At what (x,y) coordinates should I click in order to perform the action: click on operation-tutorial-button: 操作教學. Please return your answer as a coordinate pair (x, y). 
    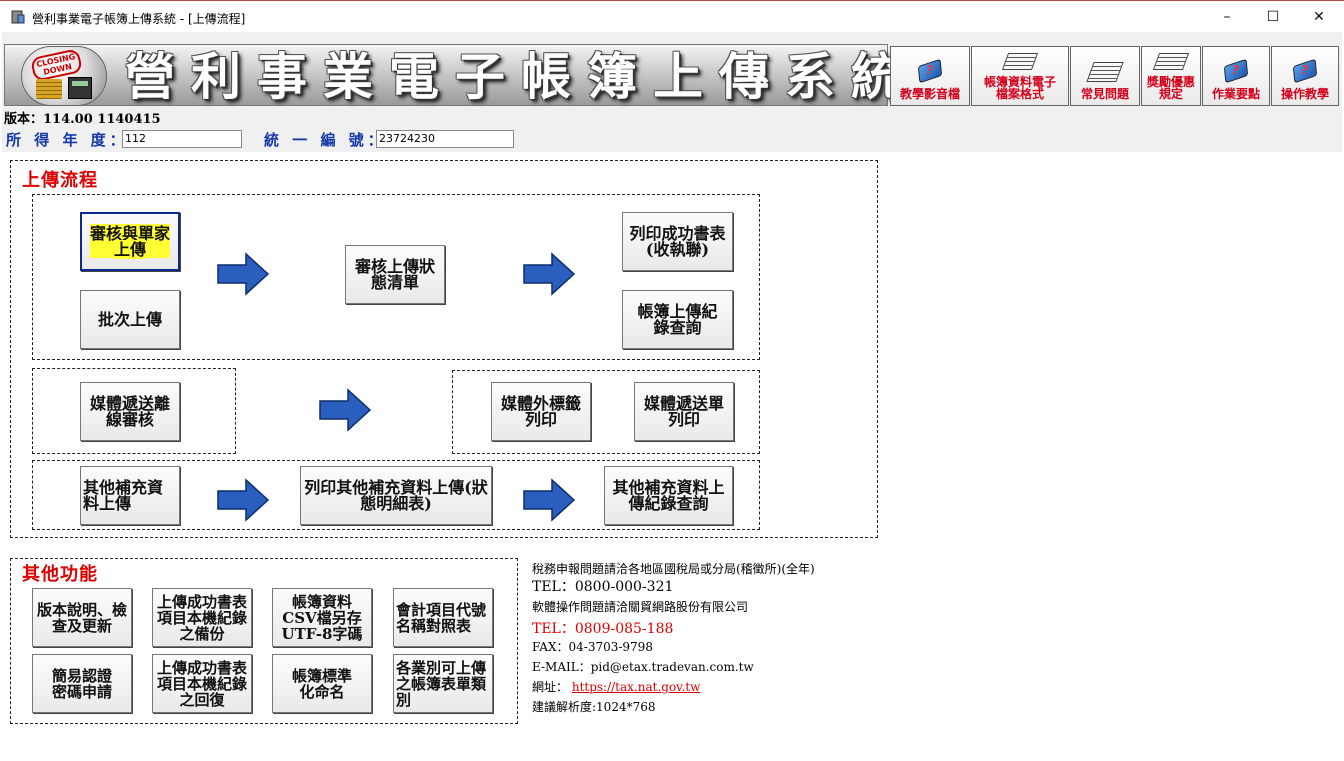
    Looking at the image, I should click on (1305, 76).